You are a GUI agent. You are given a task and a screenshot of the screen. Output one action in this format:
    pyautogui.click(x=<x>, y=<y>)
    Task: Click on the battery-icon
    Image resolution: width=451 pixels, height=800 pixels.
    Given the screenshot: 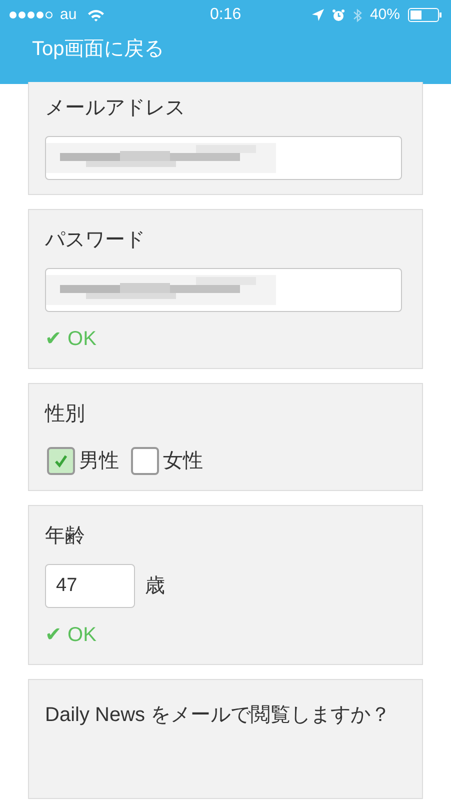 What is the action you would take?
    pyautogui.click(x=425, y=15)
    